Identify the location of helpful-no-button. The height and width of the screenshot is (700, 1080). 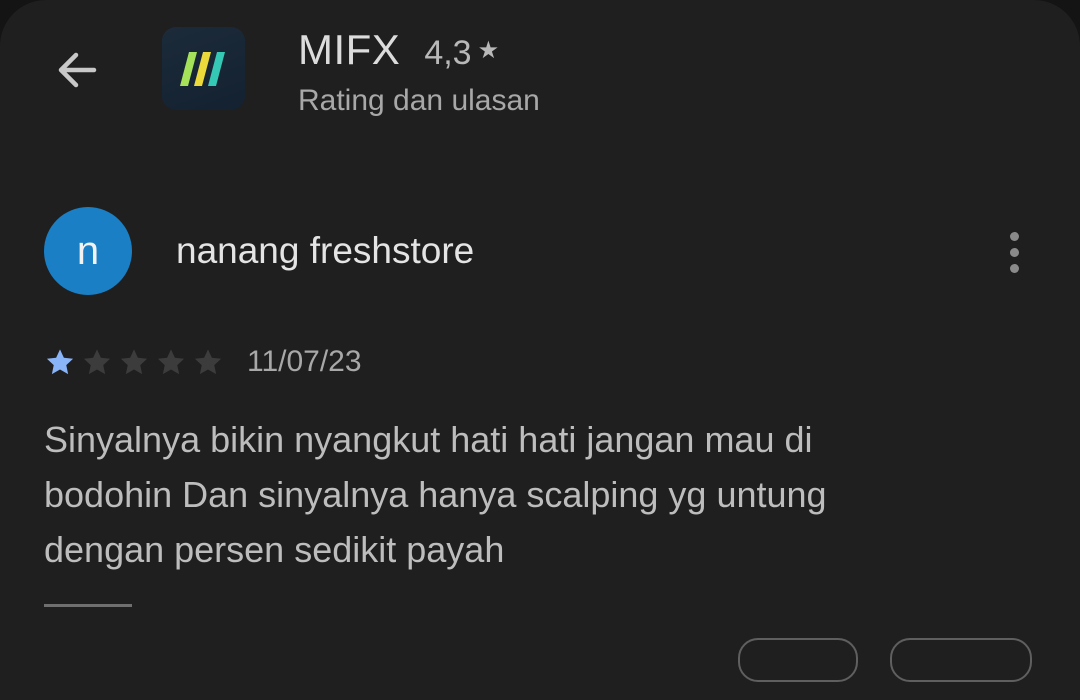
(961, 660).